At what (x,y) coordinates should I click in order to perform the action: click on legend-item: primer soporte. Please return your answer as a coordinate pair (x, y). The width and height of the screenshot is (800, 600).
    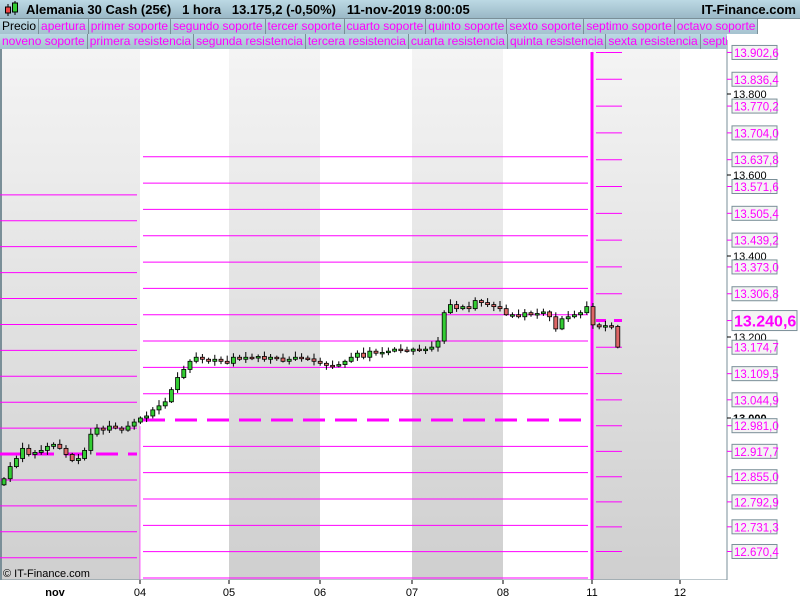
    Looking at the image, I should click on (130, 26).